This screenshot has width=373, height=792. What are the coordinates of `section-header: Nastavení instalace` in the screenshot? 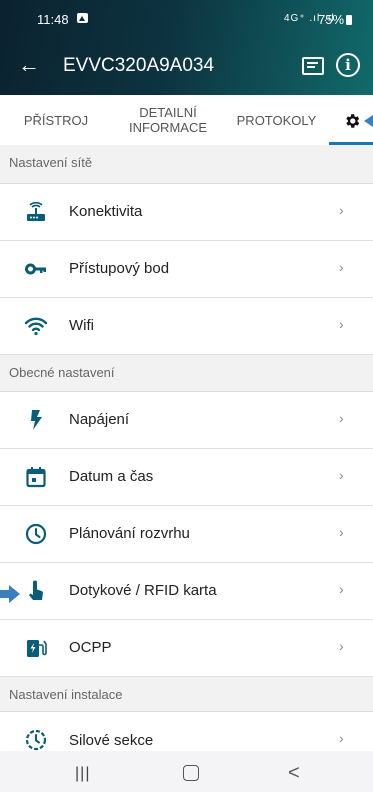 It's located at (186, 694).